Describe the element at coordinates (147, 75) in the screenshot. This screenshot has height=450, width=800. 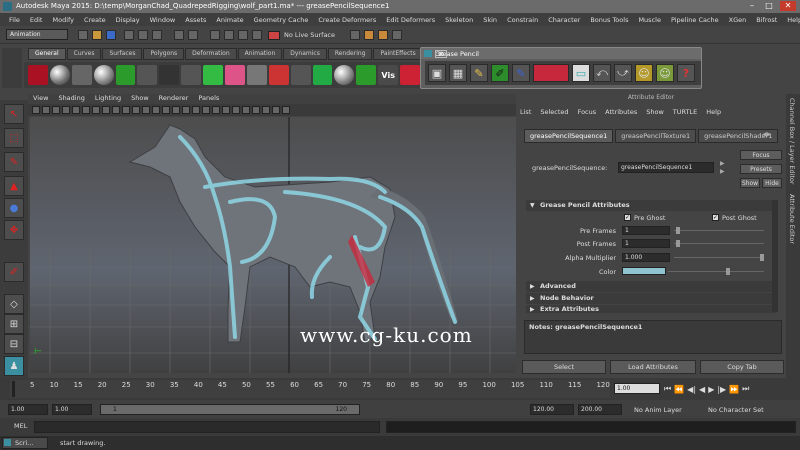
I see `shelf-poly-cylinder-icon` at that location.